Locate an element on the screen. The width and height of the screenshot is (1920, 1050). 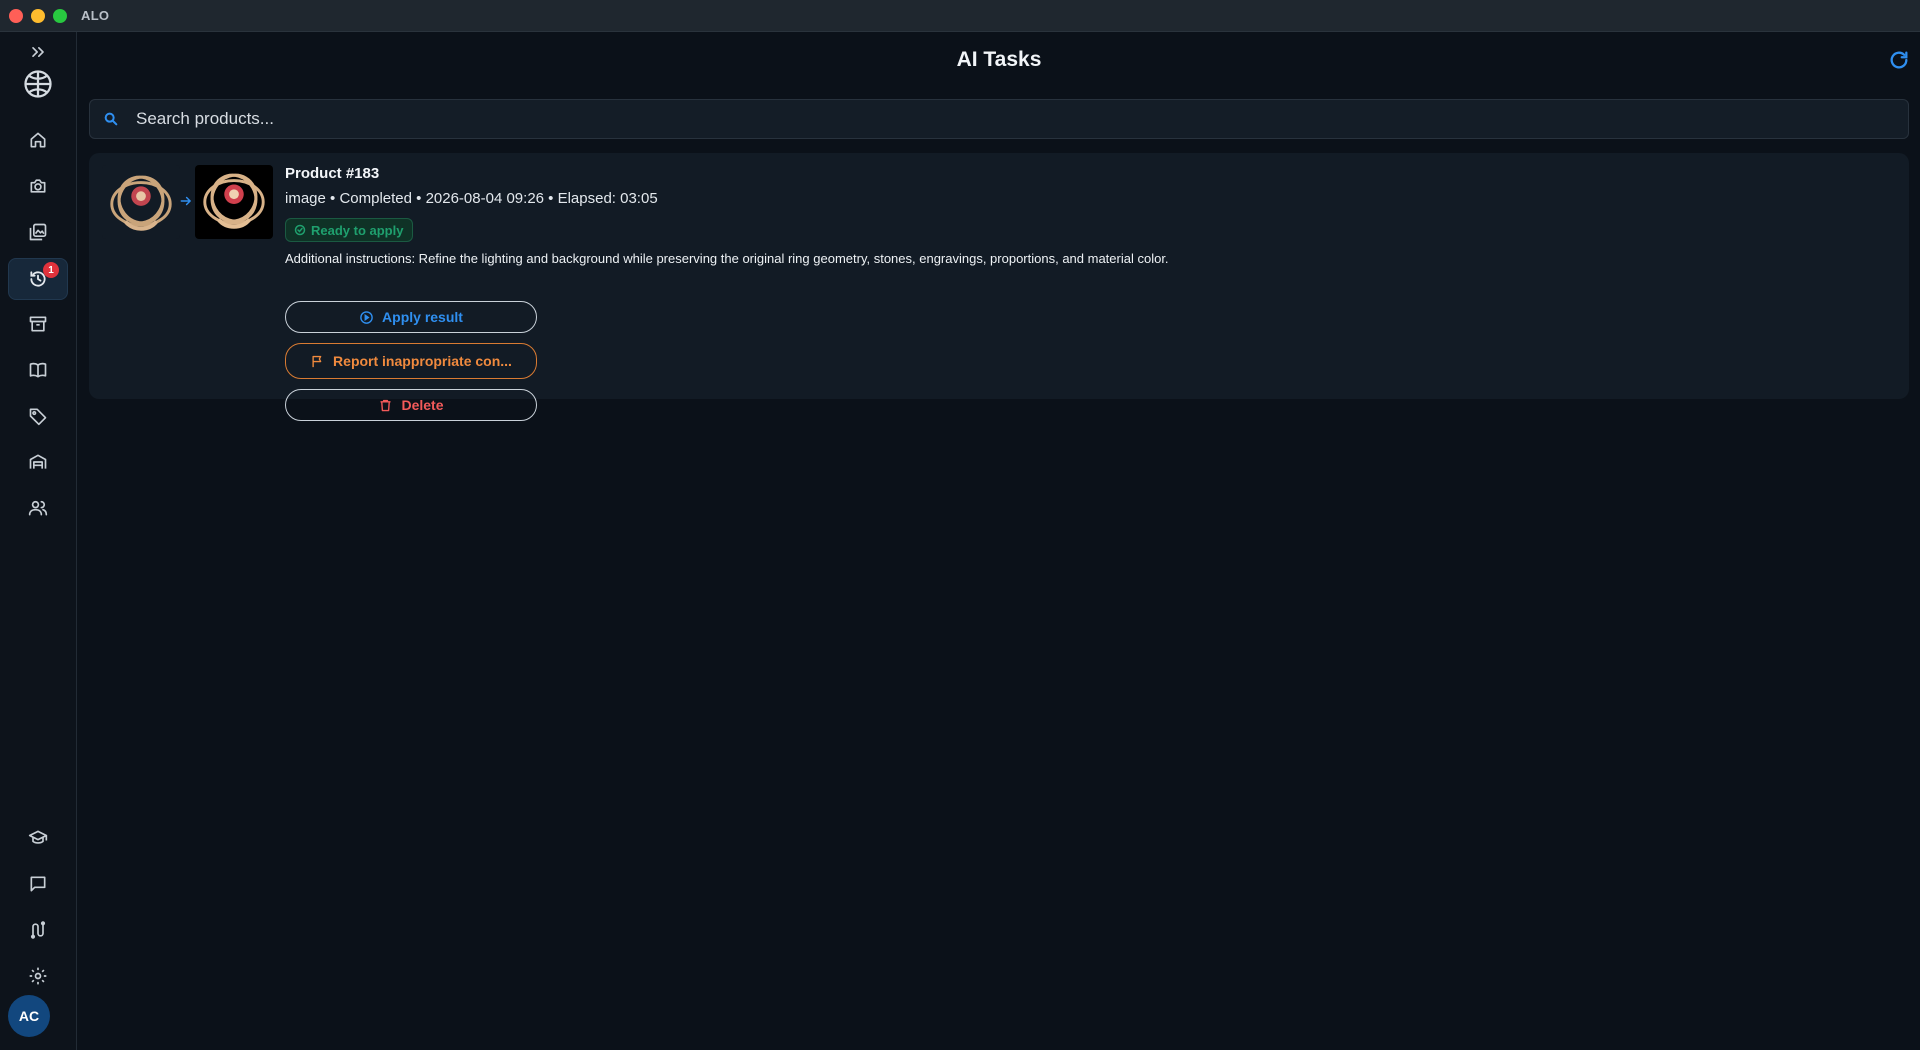
sidebar-item-tags is located at coordinates (38, 416).